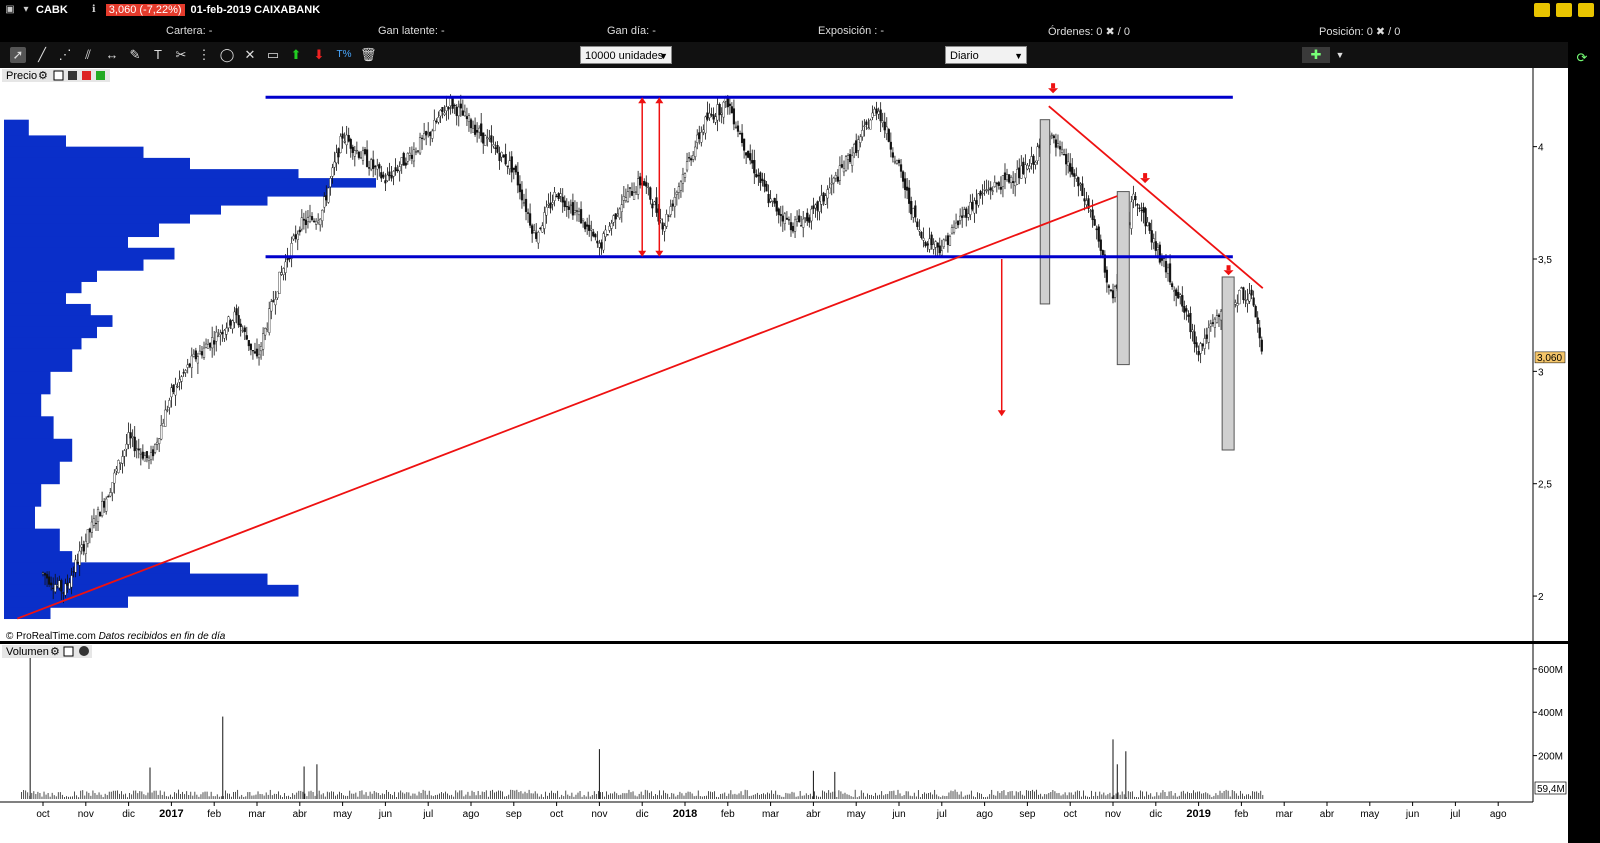 This screenshot has width=1600, height=843. I want to click on add-panel-icon, so click(100, 75).